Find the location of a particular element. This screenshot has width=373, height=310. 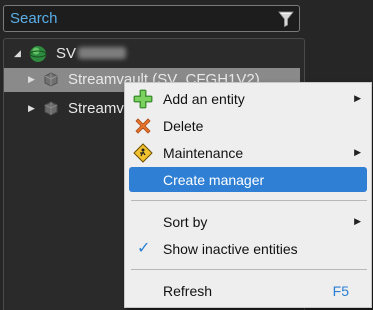

menu-item-label: Create manager is located at coordinates (214, 180).